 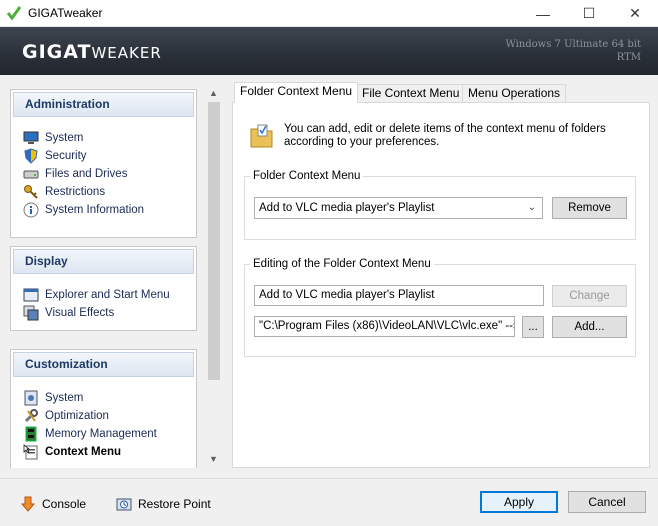 What do you see at coordinates (342, 264) in the screenshot?
I see `editing-legend: Editing of the Folder Context Menu` at bounding box center [342, 264].